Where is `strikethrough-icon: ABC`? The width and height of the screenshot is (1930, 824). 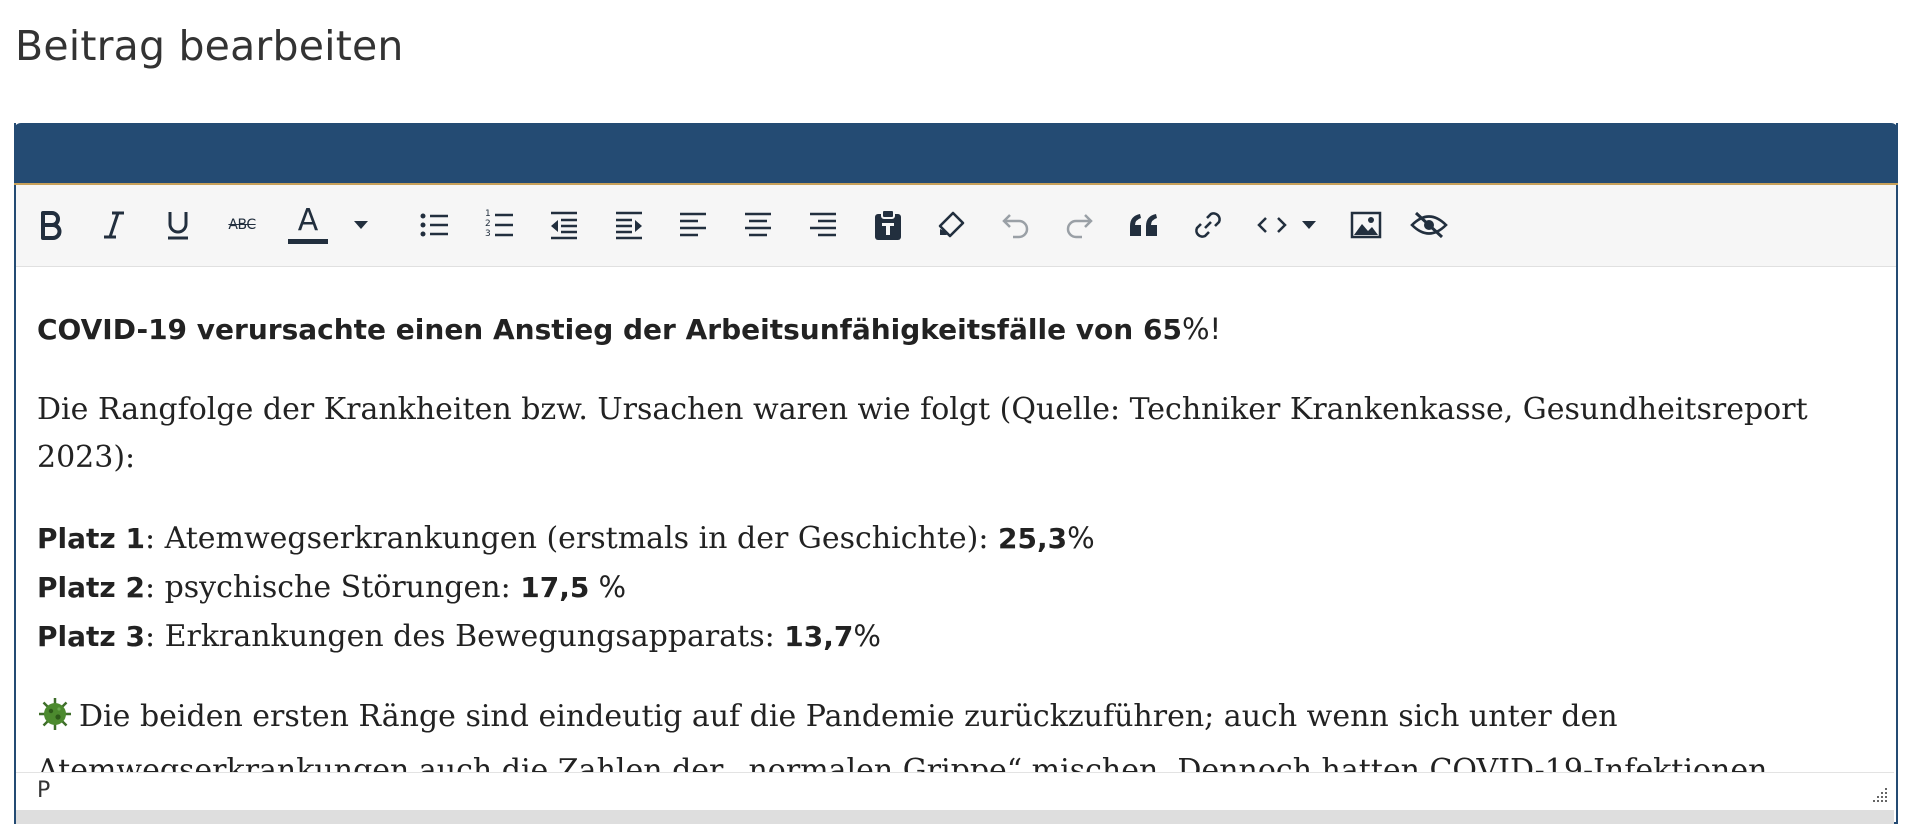 strikethrough-icon: ABC is located at coordinates (242, 225).